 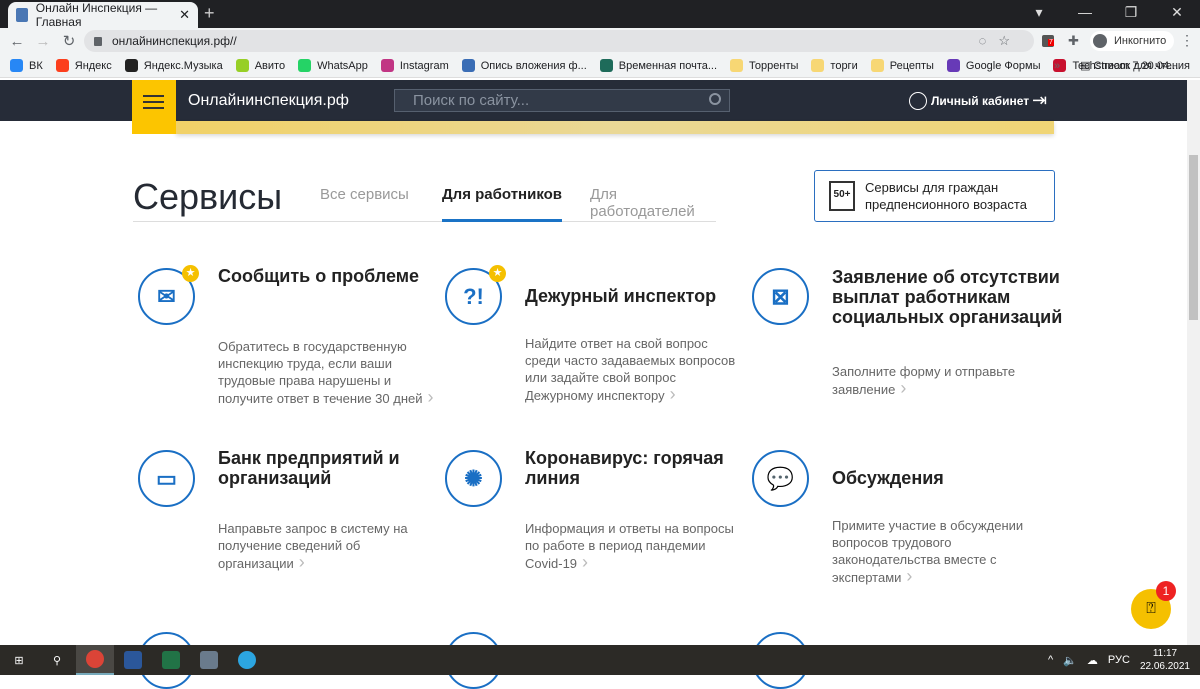 What do you see at coordinates (1039, 100) in the screenshot?
I see `logout-icon: ⇥` at bounding box center [1039, 100].